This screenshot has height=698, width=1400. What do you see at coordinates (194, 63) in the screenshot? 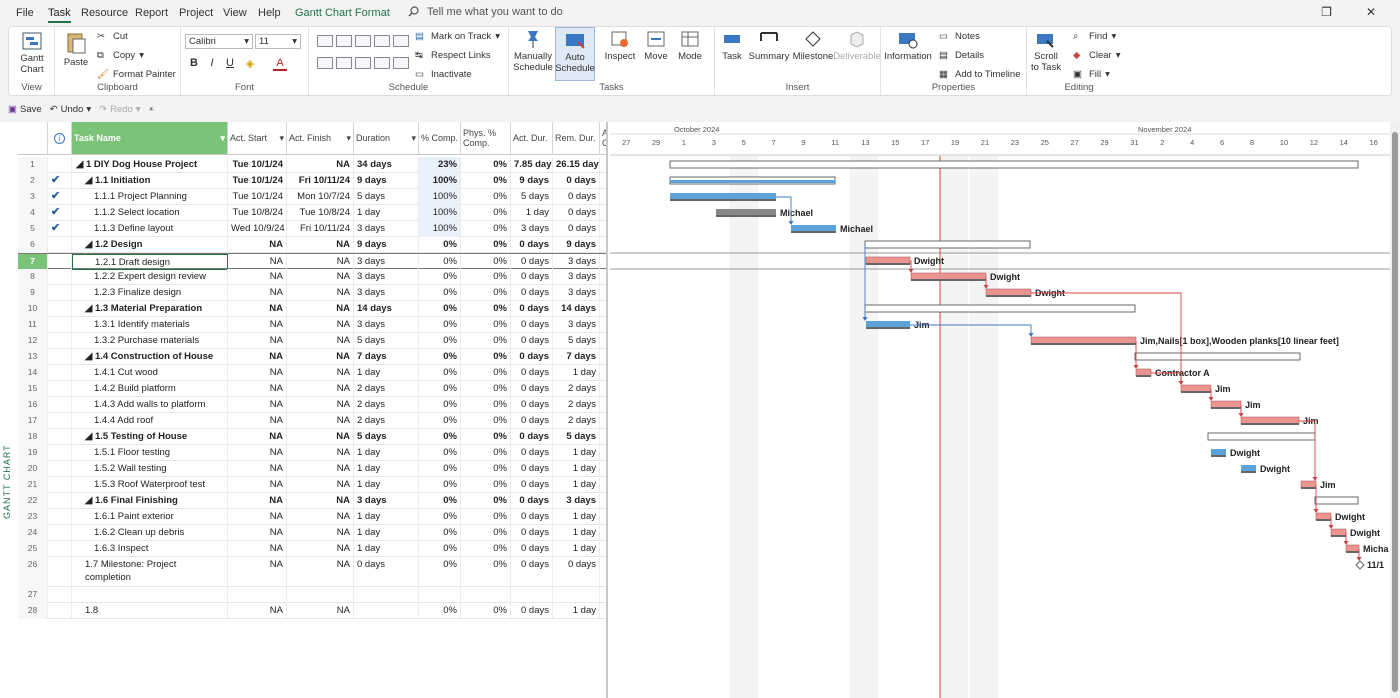
I see `bold-button: B` at bounding box center [194, 63].